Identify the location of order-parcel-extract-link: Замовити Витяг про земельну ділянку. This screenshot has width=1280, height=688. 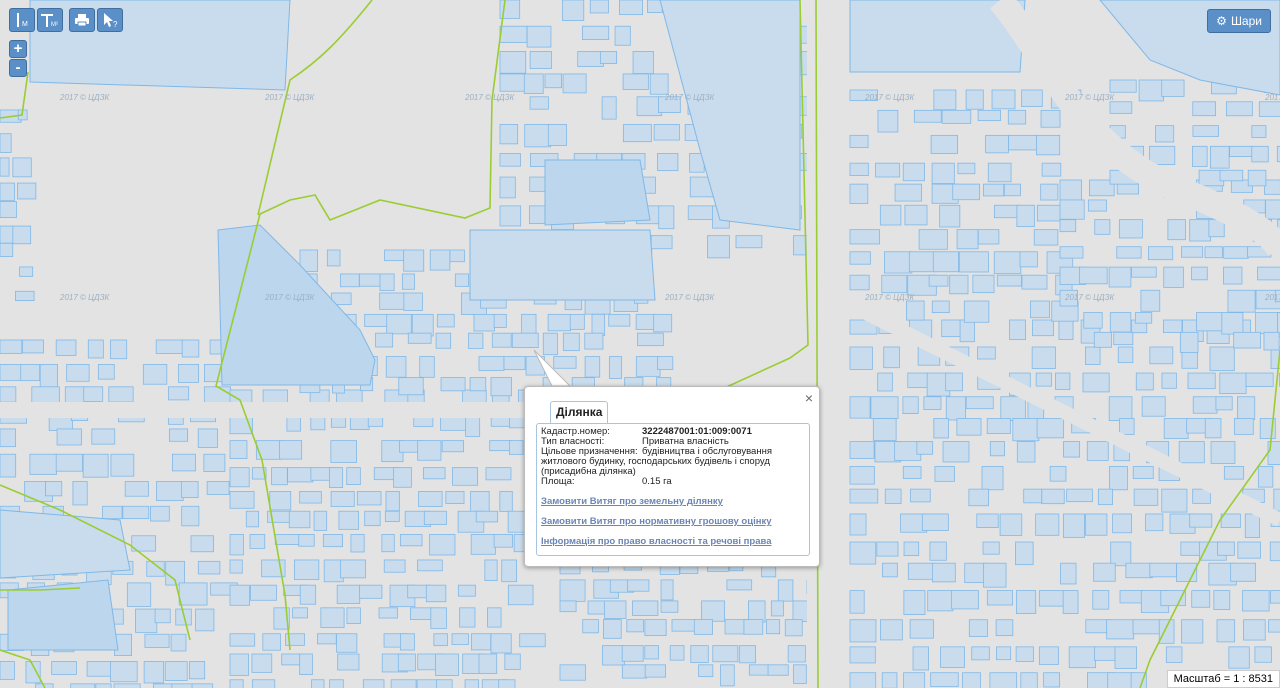
(673, 501).